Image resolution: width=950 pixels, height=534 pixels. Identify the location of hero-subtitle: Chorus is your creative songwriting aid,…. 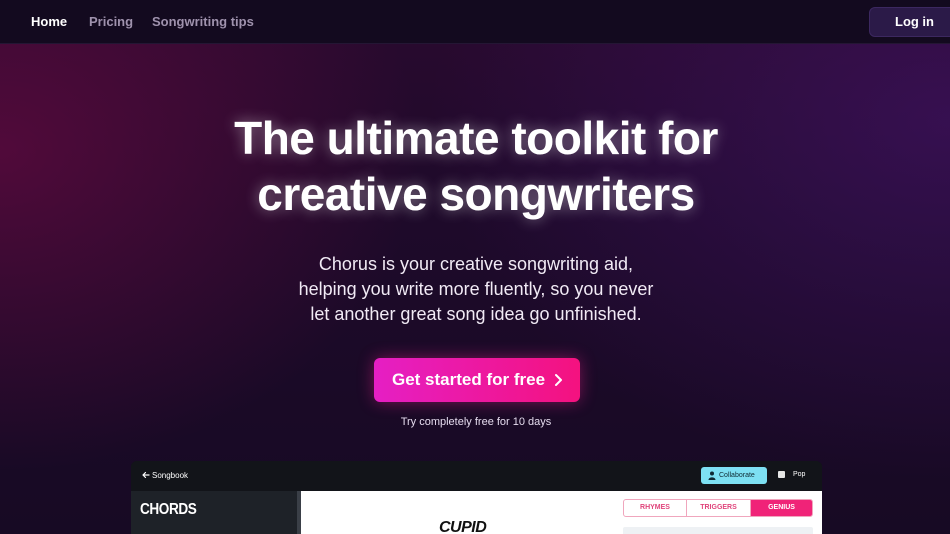
(475, 289).